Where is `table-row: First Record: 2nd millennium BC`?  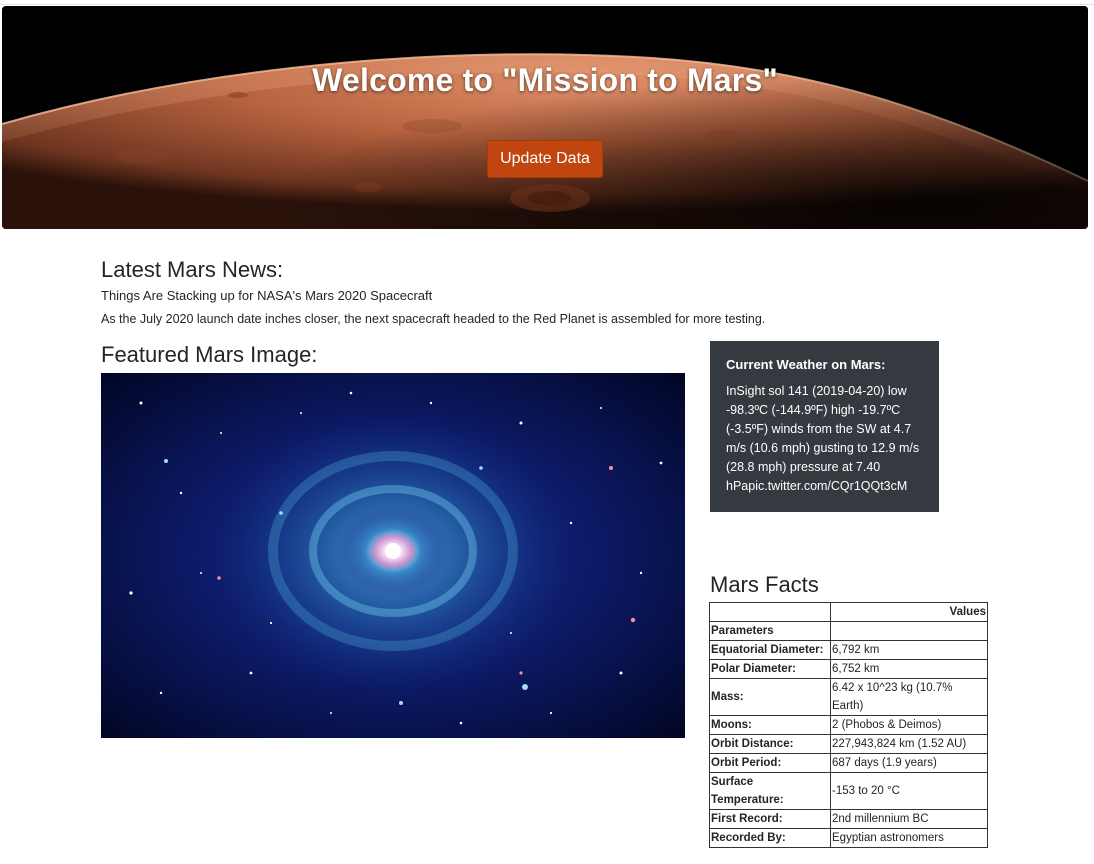
table-row: First Record: 2nd millennium BC is located at coordinates (848, 819).